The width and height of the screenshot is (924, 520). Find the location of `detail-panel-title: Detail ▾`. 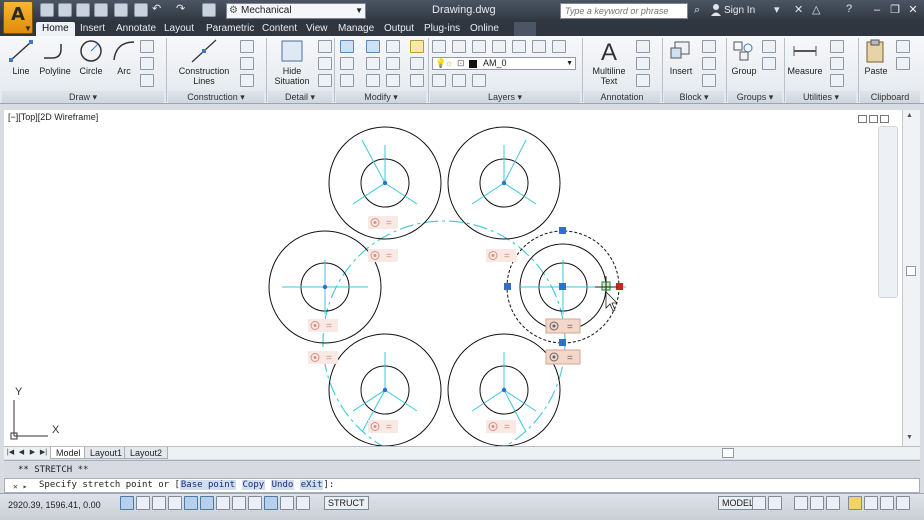

detail-panel-title: Detail ▾ is located at coordinates (300, 97).